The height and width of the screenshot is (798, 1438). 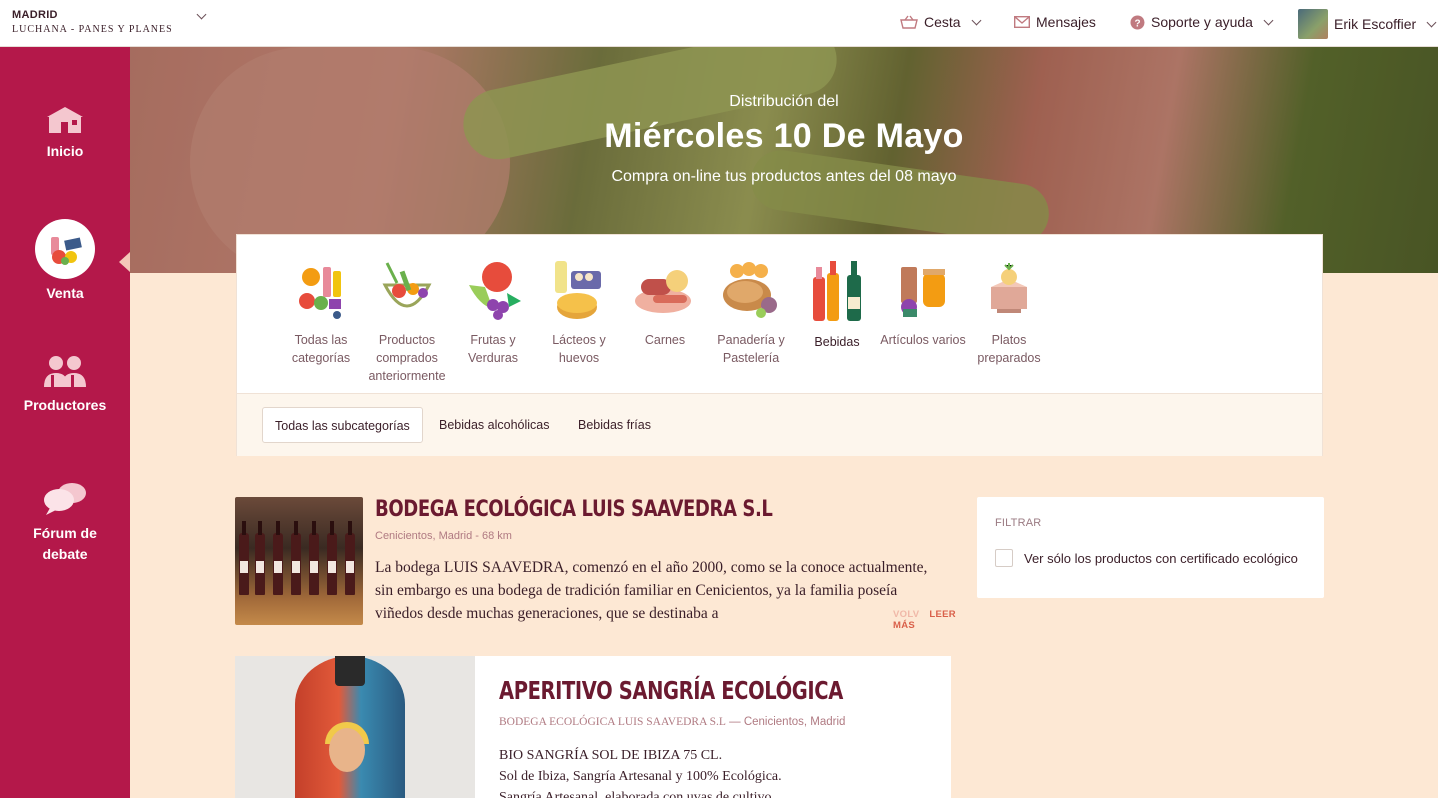 What do you see at coordinates (92, 22) in the screenshot?
I see `location-selector: MADRID LUCHANA - PANES Y PLANES` at bounding box center [92, 22].